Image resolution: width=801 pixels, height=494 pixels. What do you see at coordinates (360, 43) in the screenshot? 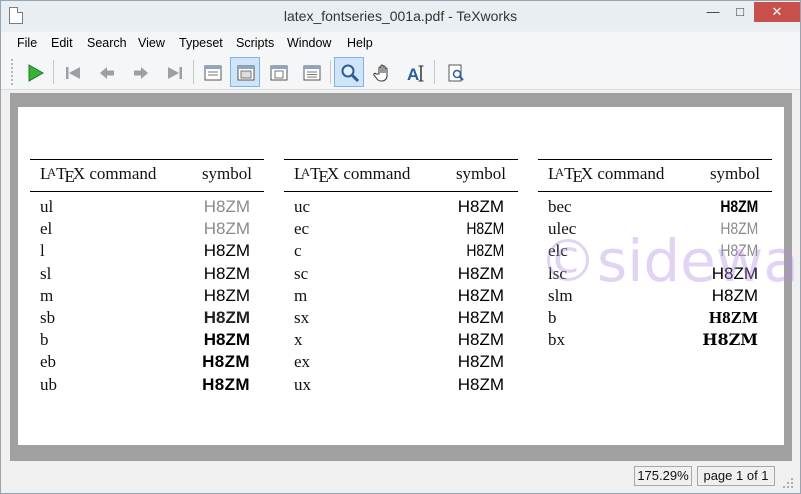
I see `menu-help: Help` at bounding box center [360, 43].